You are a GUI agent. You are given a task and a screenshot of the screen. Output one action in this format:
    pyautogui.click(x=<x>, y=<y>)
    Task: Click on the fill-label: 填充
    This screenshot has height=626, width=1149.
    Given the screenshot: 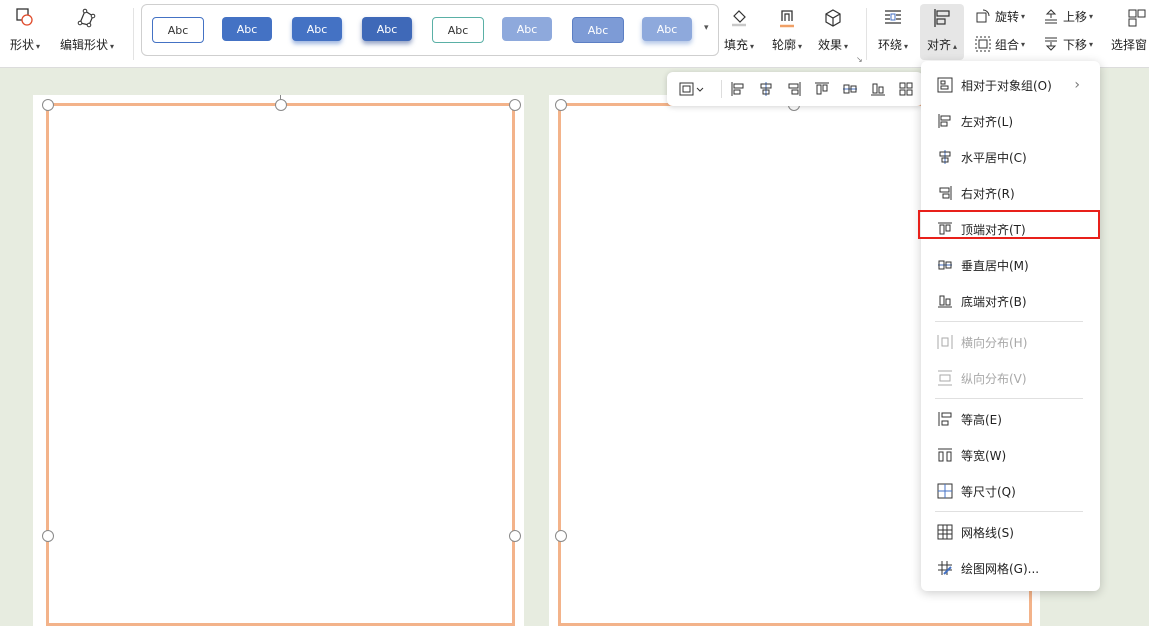 What is the action you would take?
    pyautogui.click(x=736, y=45)
    